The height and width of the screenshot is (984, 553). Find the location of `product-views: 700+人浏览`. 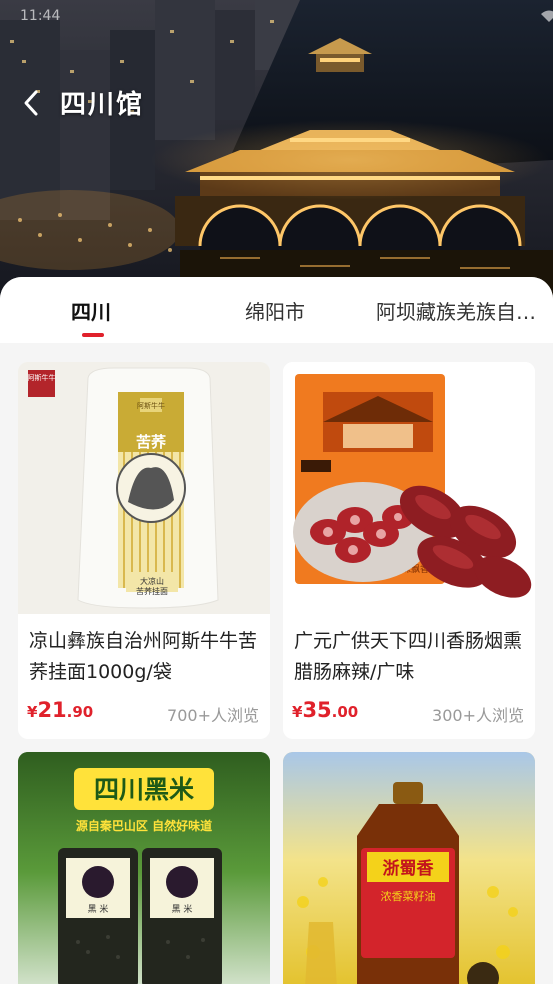

product-views: 700+人浏览 is located at coordinates (213, 715).